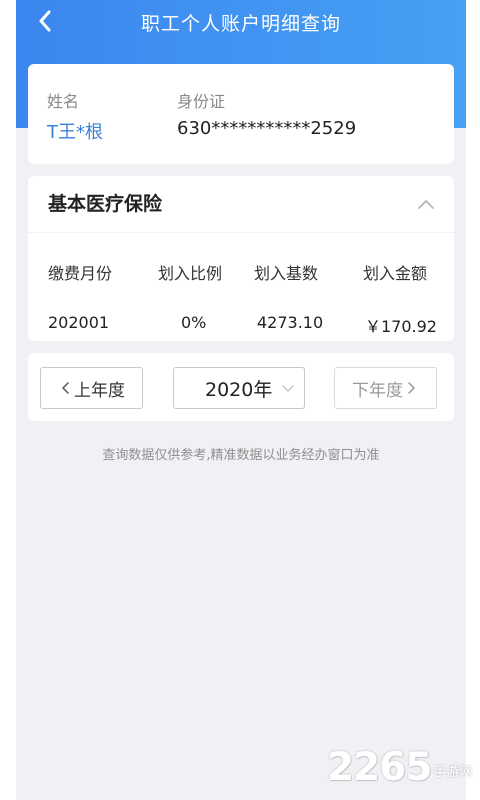  What do you see at coordinates (395, 273) in the screenshot?
I see `column-header-amount: 划入金额` at bounding box center [395, 273].